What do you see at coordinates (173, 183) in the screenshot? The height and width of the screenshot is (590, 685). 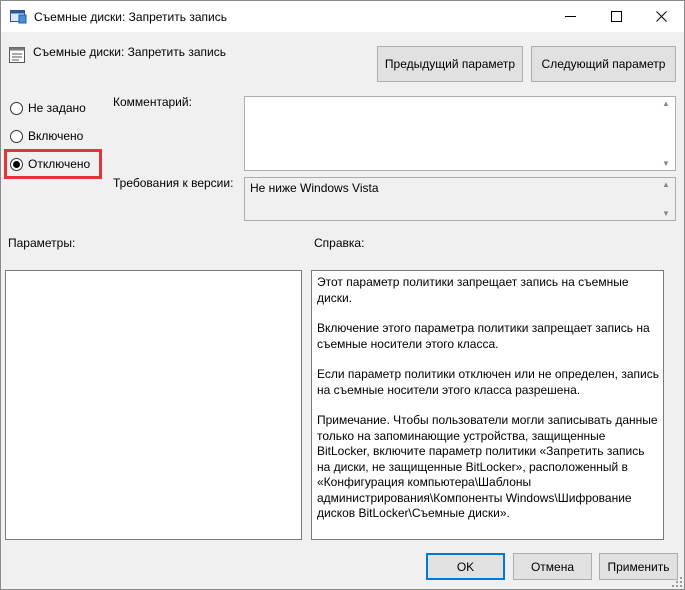 I see `requirements-label: Требования к версии:` at bounding box center [173, 183].